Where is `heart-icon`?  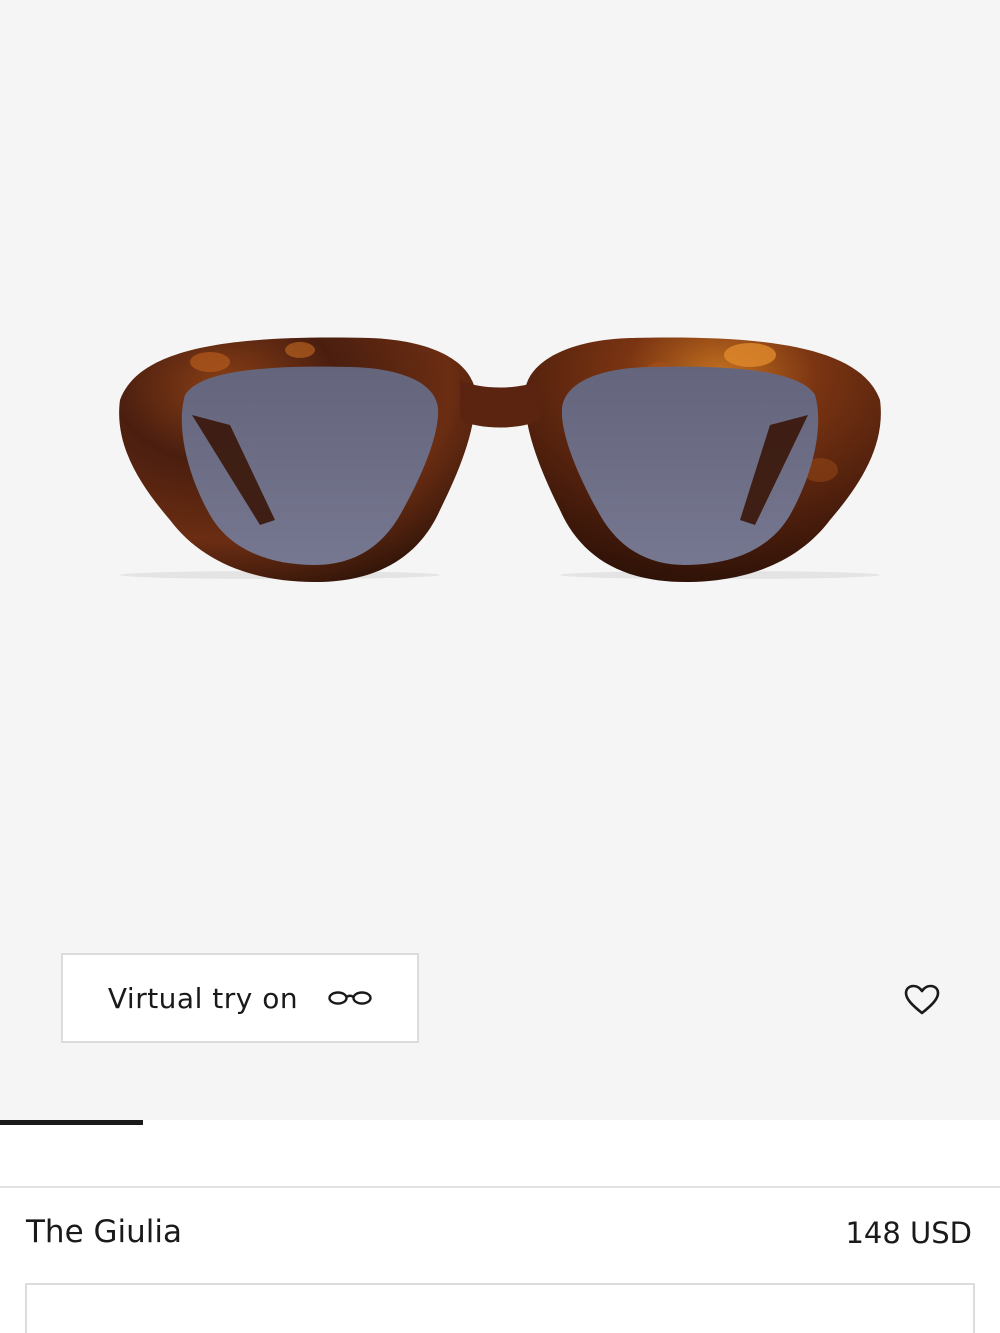 heart-icon is located at coordinates (922, 999).